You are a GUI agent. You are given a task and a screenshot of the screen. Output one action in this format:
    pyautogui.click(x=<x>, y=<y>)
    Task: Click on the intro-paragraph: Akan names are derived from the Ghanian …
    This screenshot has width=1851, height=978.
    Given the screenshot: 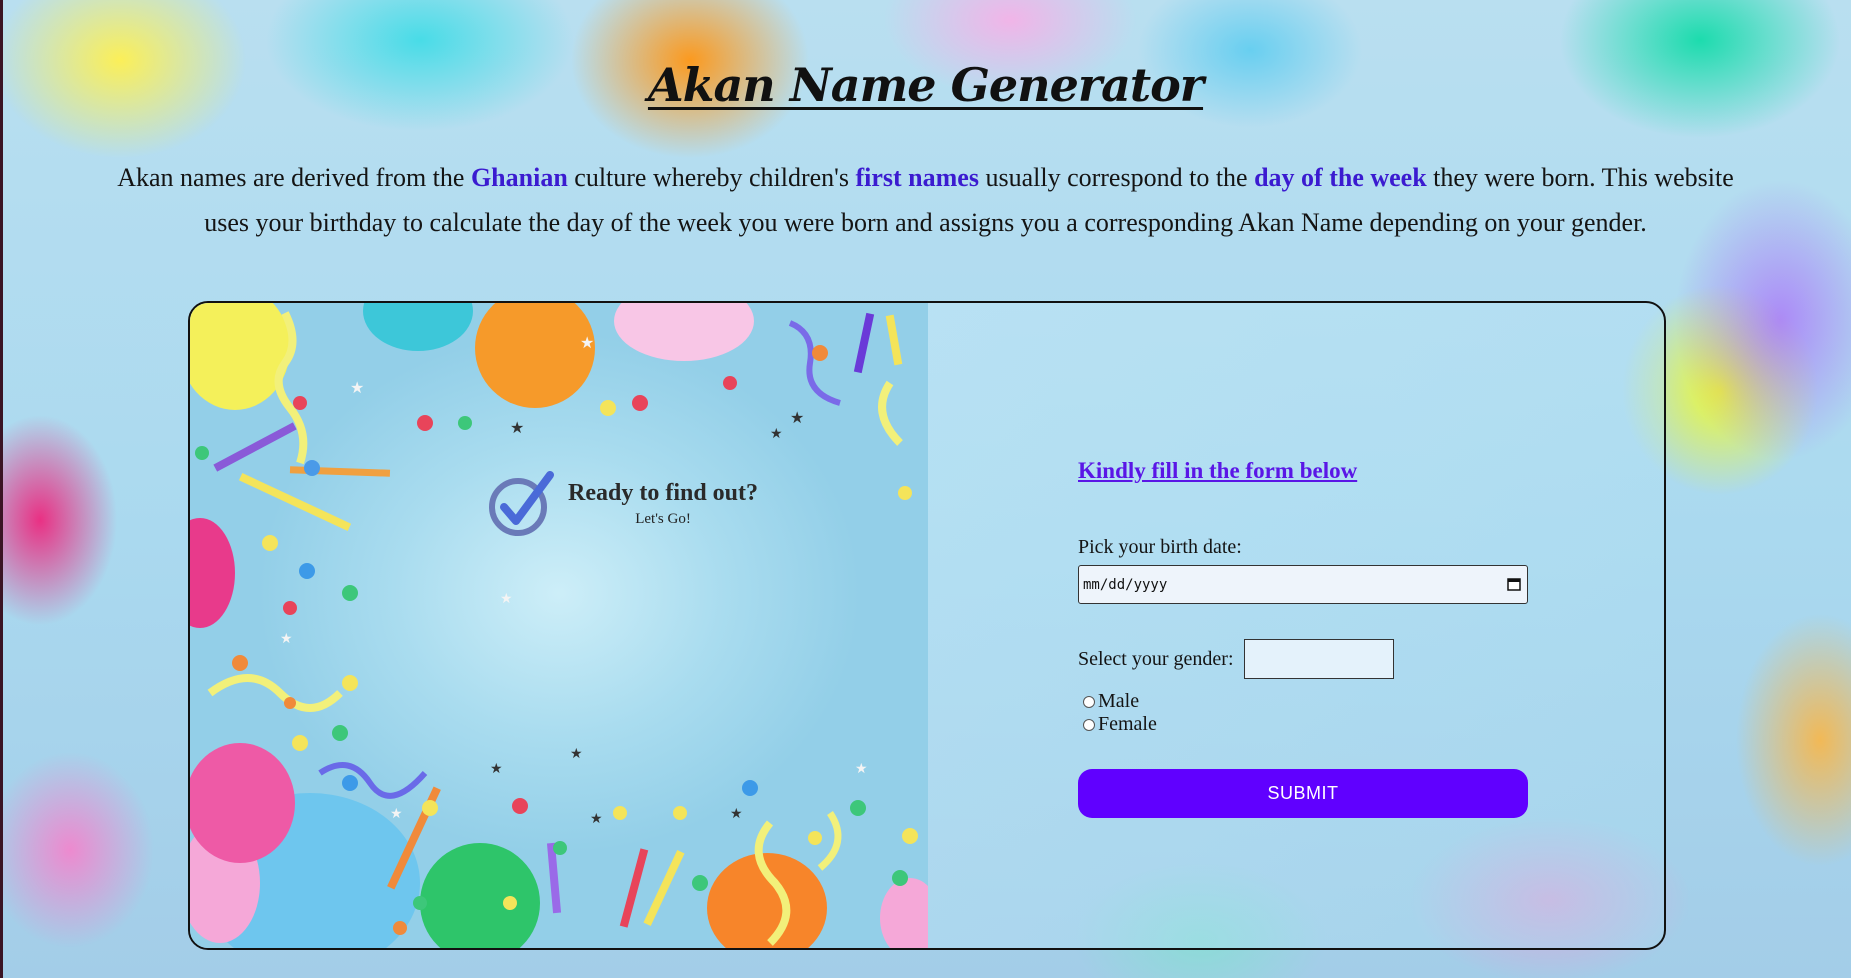 What is the action you would take?
    pyautogui.click(x=925, y=200)
    